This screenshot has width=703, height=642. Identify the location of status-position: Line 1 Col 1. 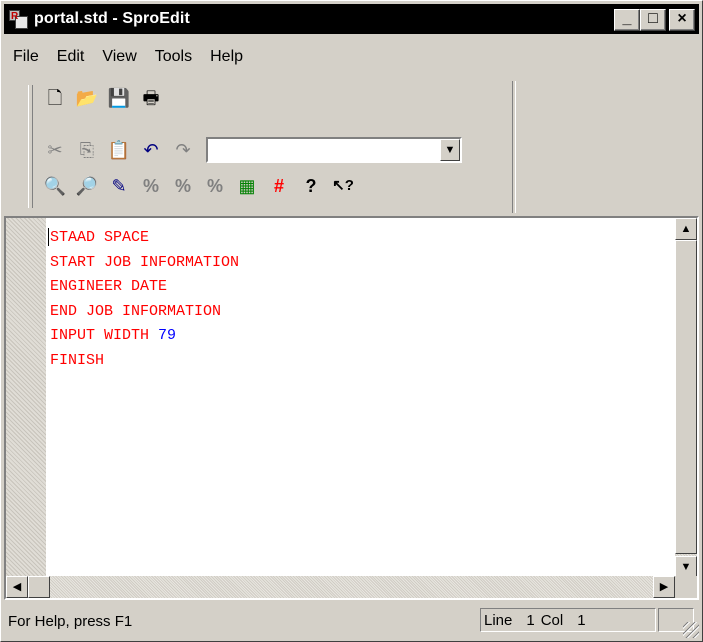
(568, 620).